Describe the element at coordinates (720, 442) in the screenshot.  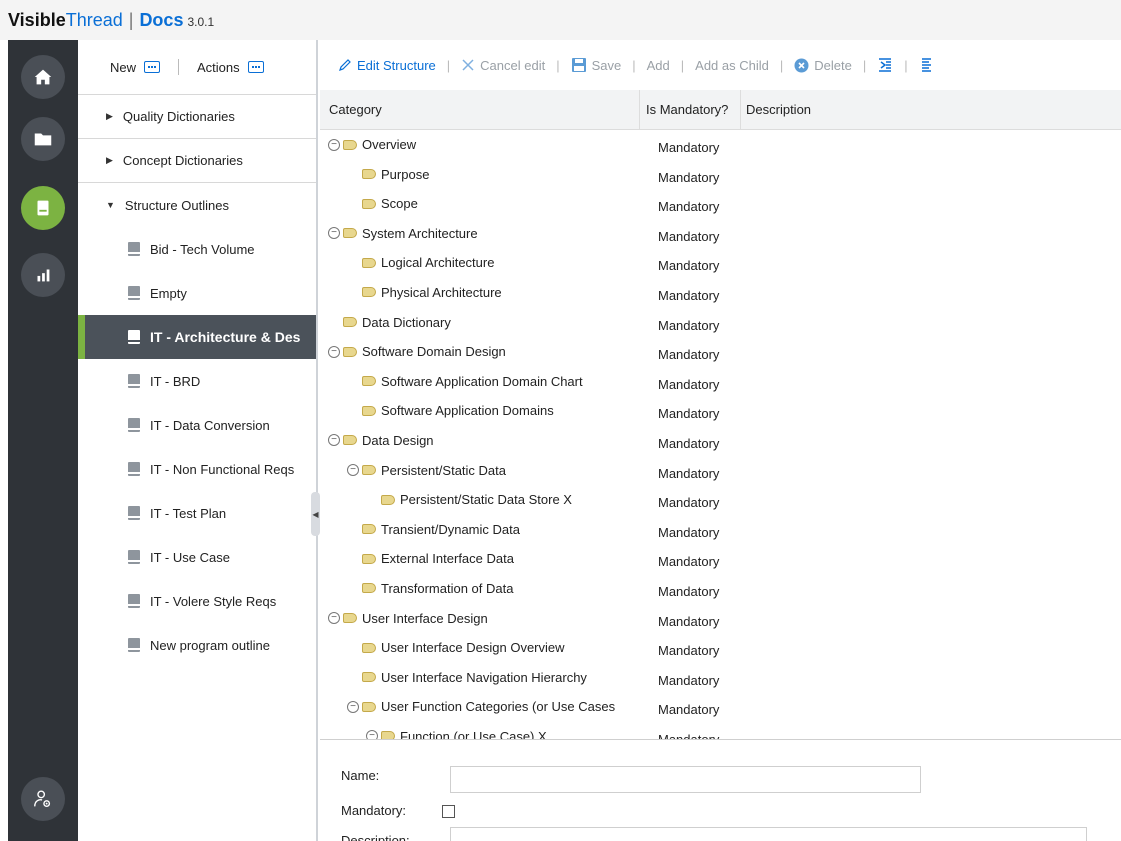
I see `tree-row: − Data Design Mandatory` at that location.